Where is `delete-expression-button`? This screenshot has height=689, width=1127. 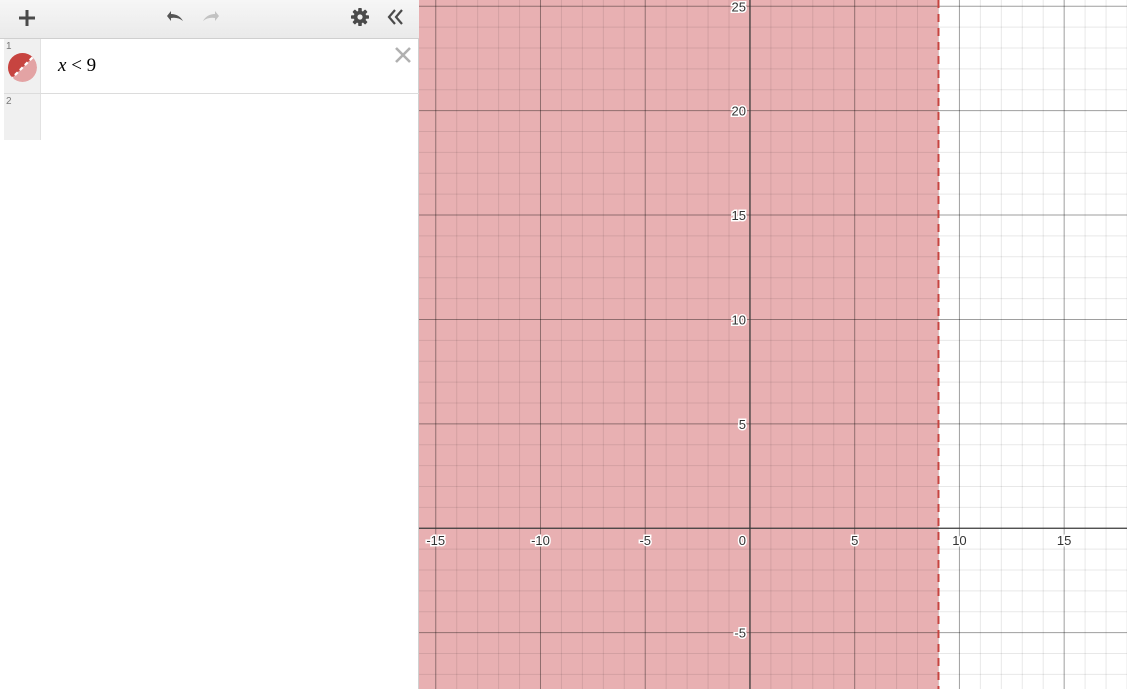 delete-expression-button is located at coordinates (403, 55).